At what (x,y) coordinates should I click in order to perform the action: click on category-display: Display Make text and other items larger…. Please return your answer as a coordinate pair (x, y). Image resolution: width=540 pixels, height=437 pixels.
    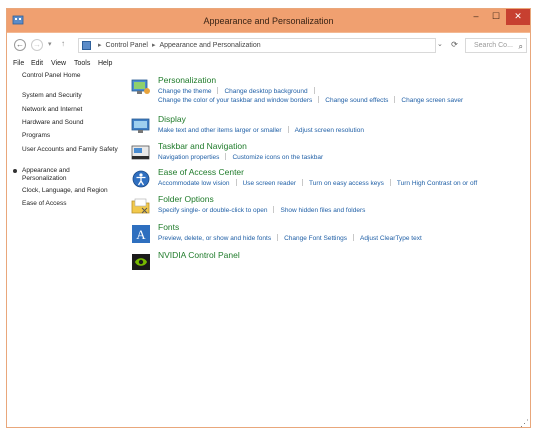
    Looking at the image, I should click on (321, 125).